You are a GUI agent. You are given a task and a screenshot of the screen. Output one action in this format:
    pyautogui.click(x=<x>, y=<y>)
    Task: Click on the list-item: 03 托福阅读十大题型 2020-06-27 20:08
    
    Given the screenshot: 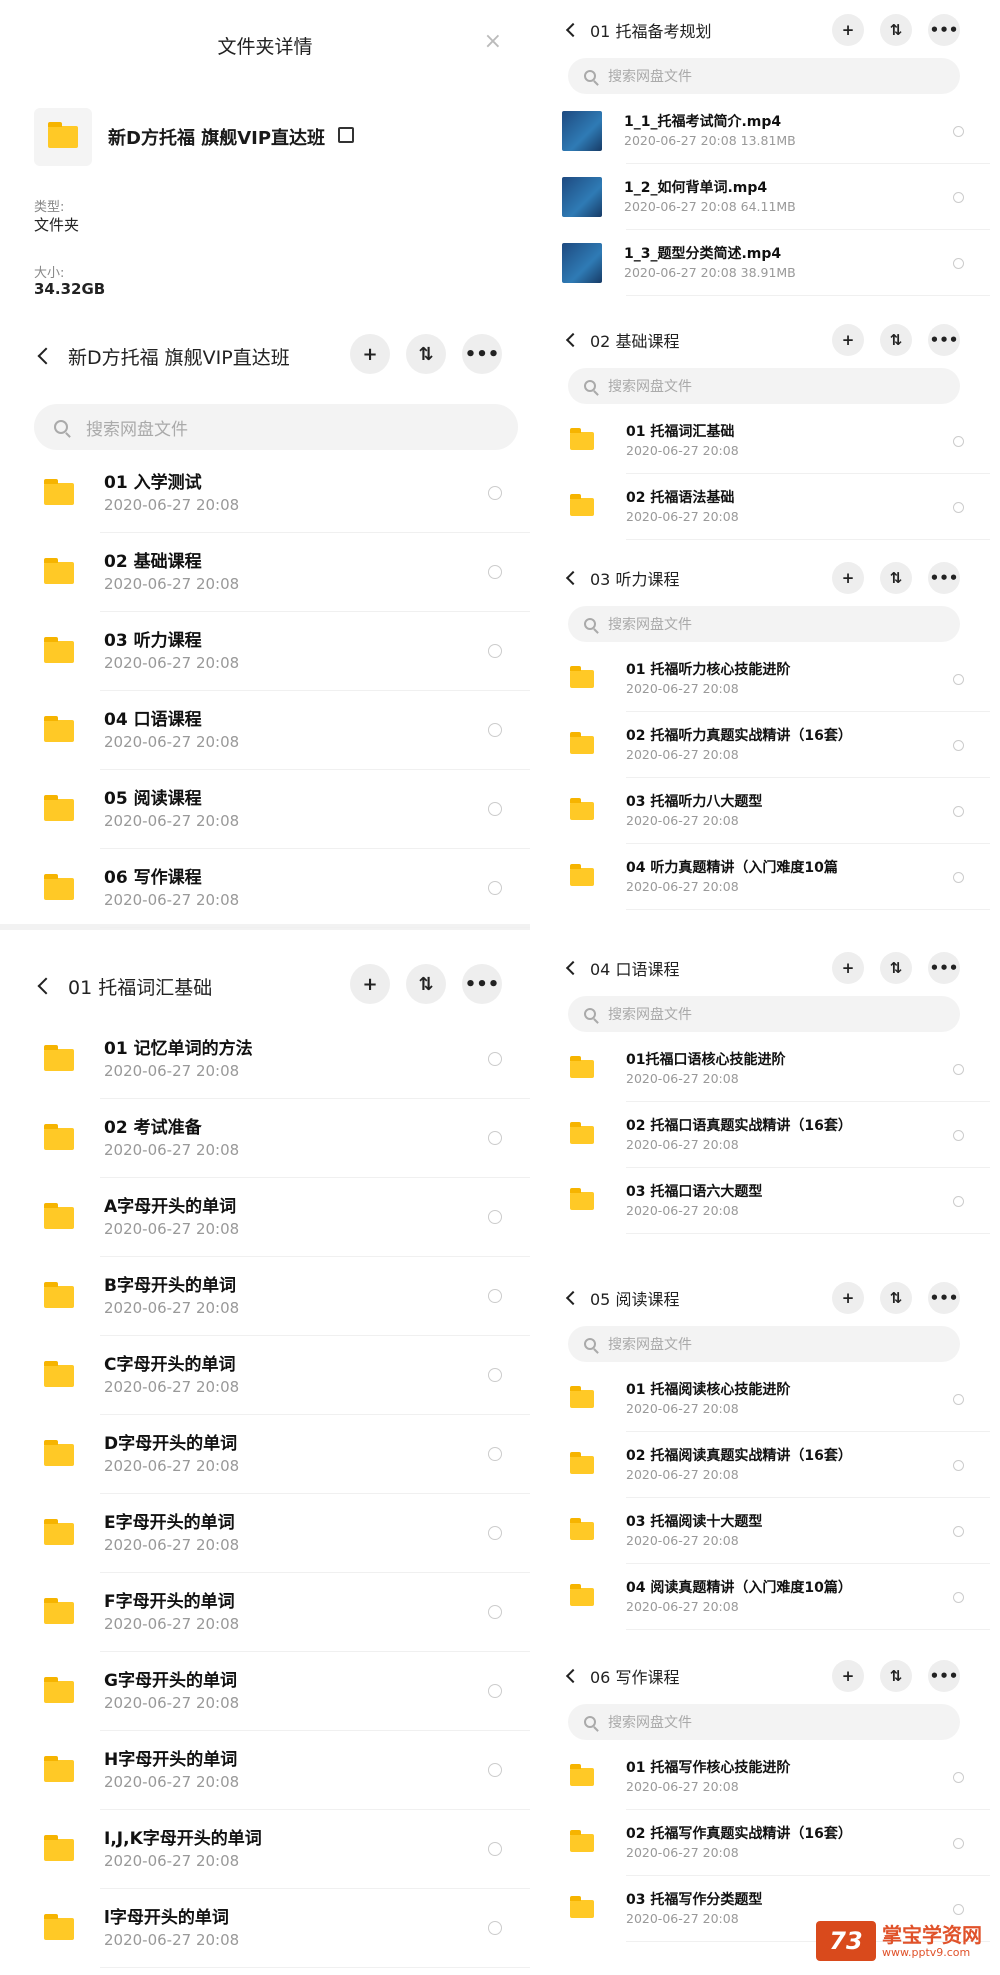 What is the action you would take?
    pyautogui.click(x=765, y=1531)
    